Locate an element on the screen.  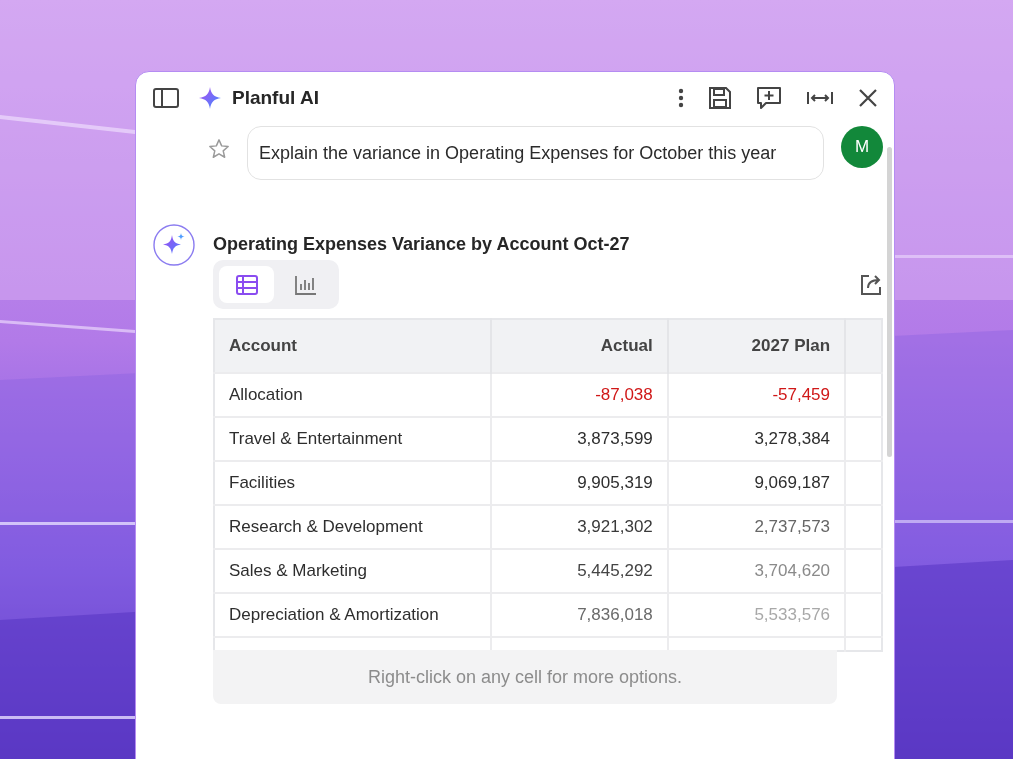
export-icon is located at coordinates (871, 284).